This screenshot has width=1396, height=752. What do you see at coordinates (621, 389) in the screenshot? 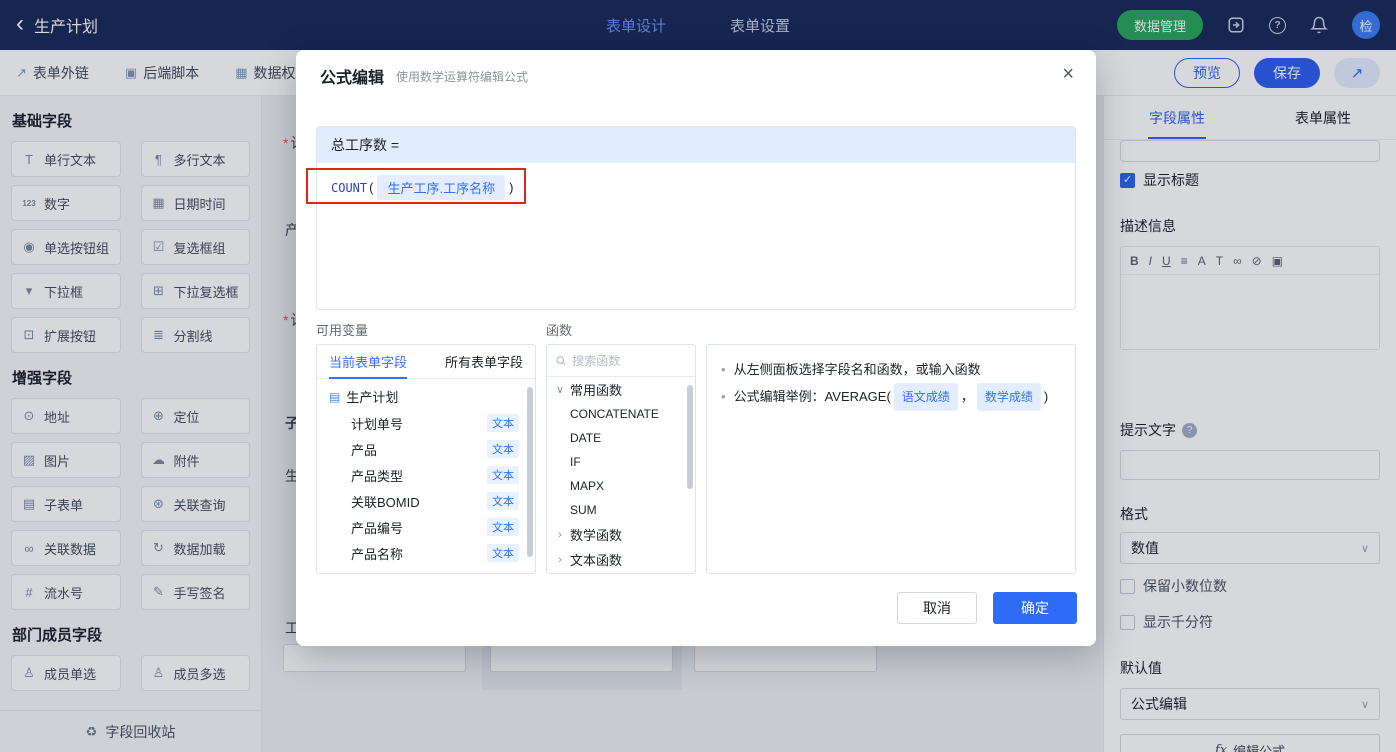
I see `function-group-common: ∨ 常用函数` at bounding box center [621, 389].